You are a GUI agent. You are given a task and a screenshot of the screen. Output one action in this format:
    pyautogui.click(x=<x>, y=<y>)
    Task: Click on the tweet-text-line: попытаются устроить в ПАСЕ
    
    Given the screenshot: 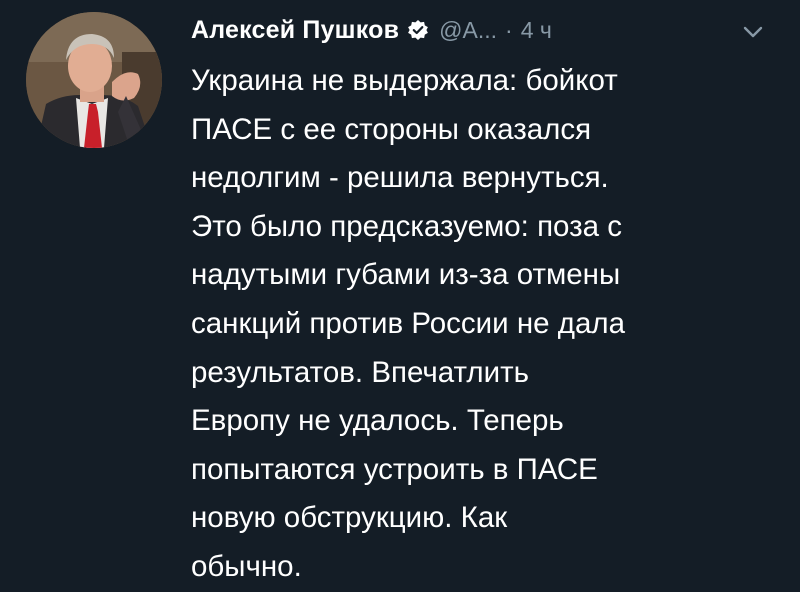 What is the action you would take?
    pyautogui.click(x=394, y=469)
    